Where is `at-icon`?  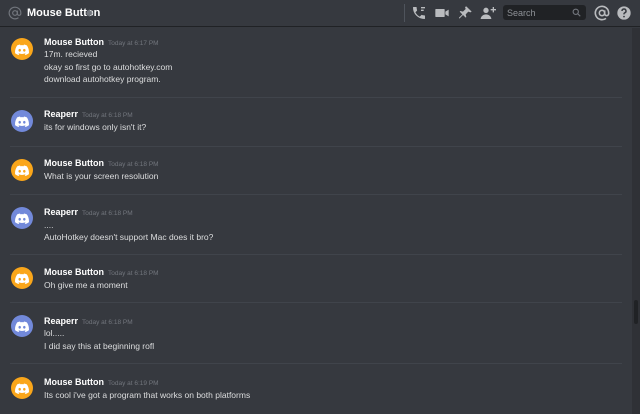
at-icon is located at coordinates (15, 13).